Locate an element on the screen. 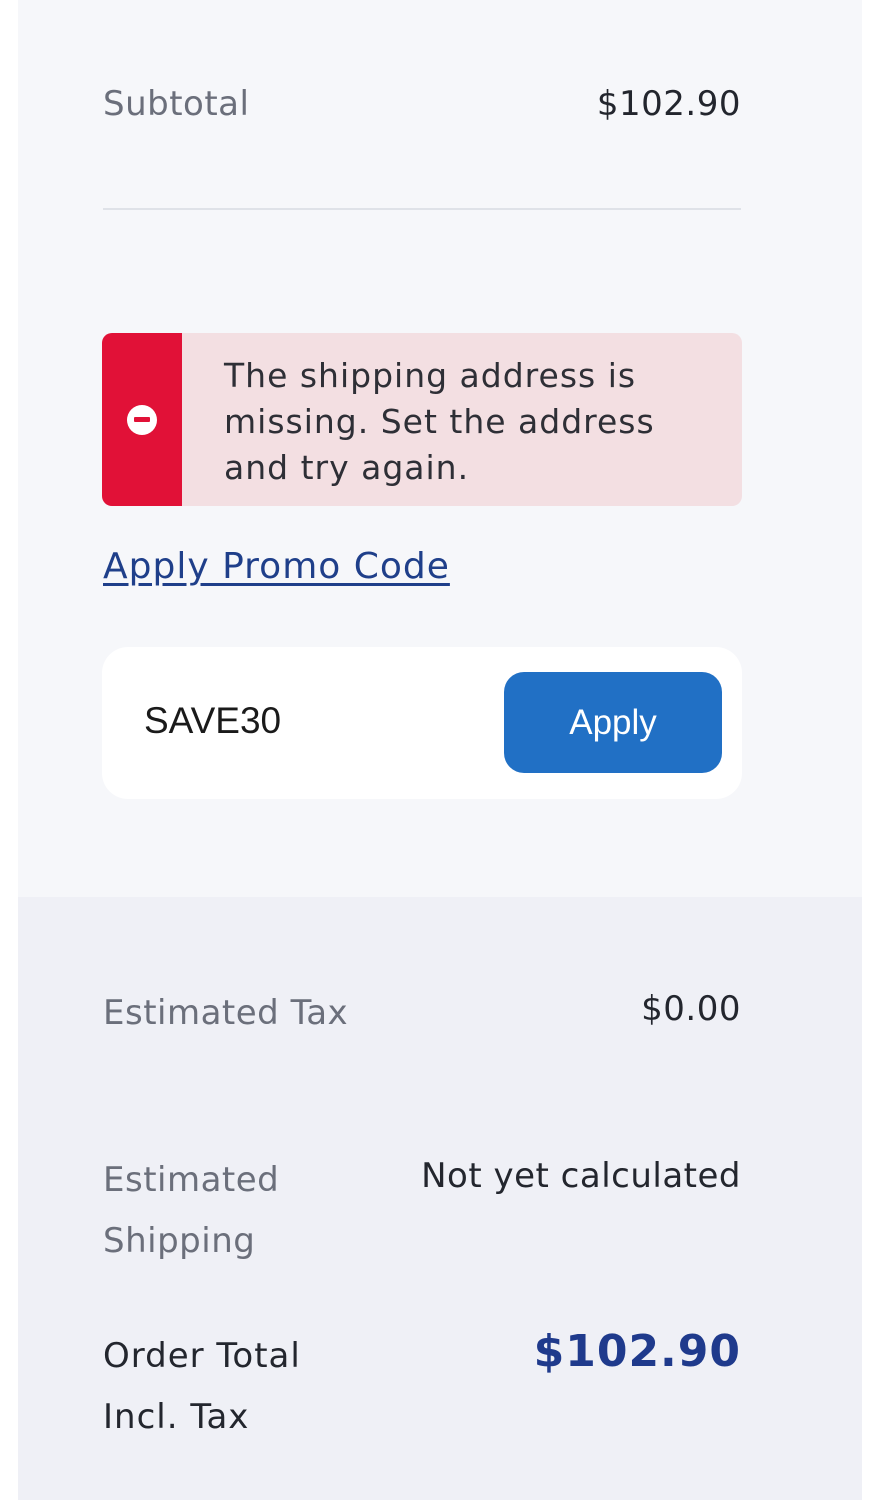  estimated-tax-value: $0.00 is located at coordinates (691, 1009).